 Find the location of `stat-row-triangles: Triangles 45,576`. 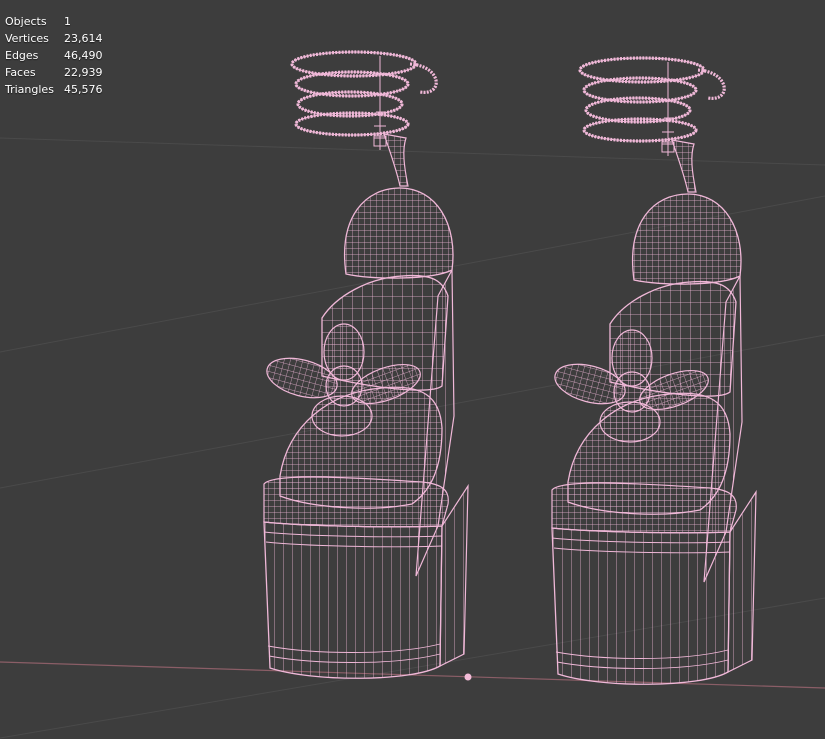

stat-row-triangles: Triangles 45,576 is located at coordinates (54, 89).